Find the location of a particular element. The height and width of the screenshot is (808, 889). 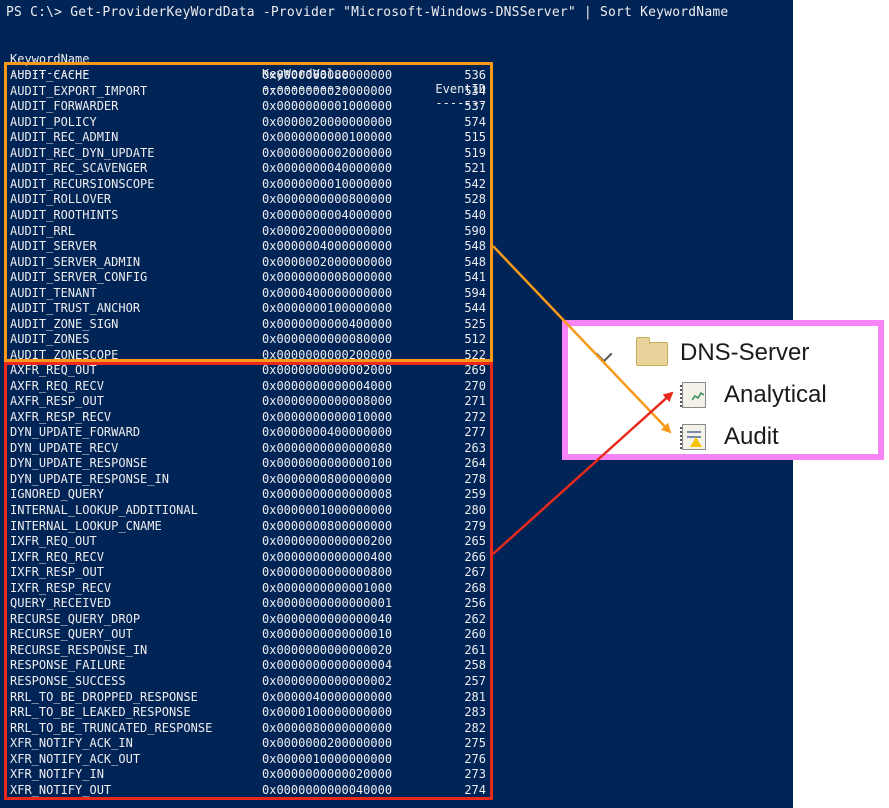

tree-node-label: Audit is located at coordinates (751, 436).